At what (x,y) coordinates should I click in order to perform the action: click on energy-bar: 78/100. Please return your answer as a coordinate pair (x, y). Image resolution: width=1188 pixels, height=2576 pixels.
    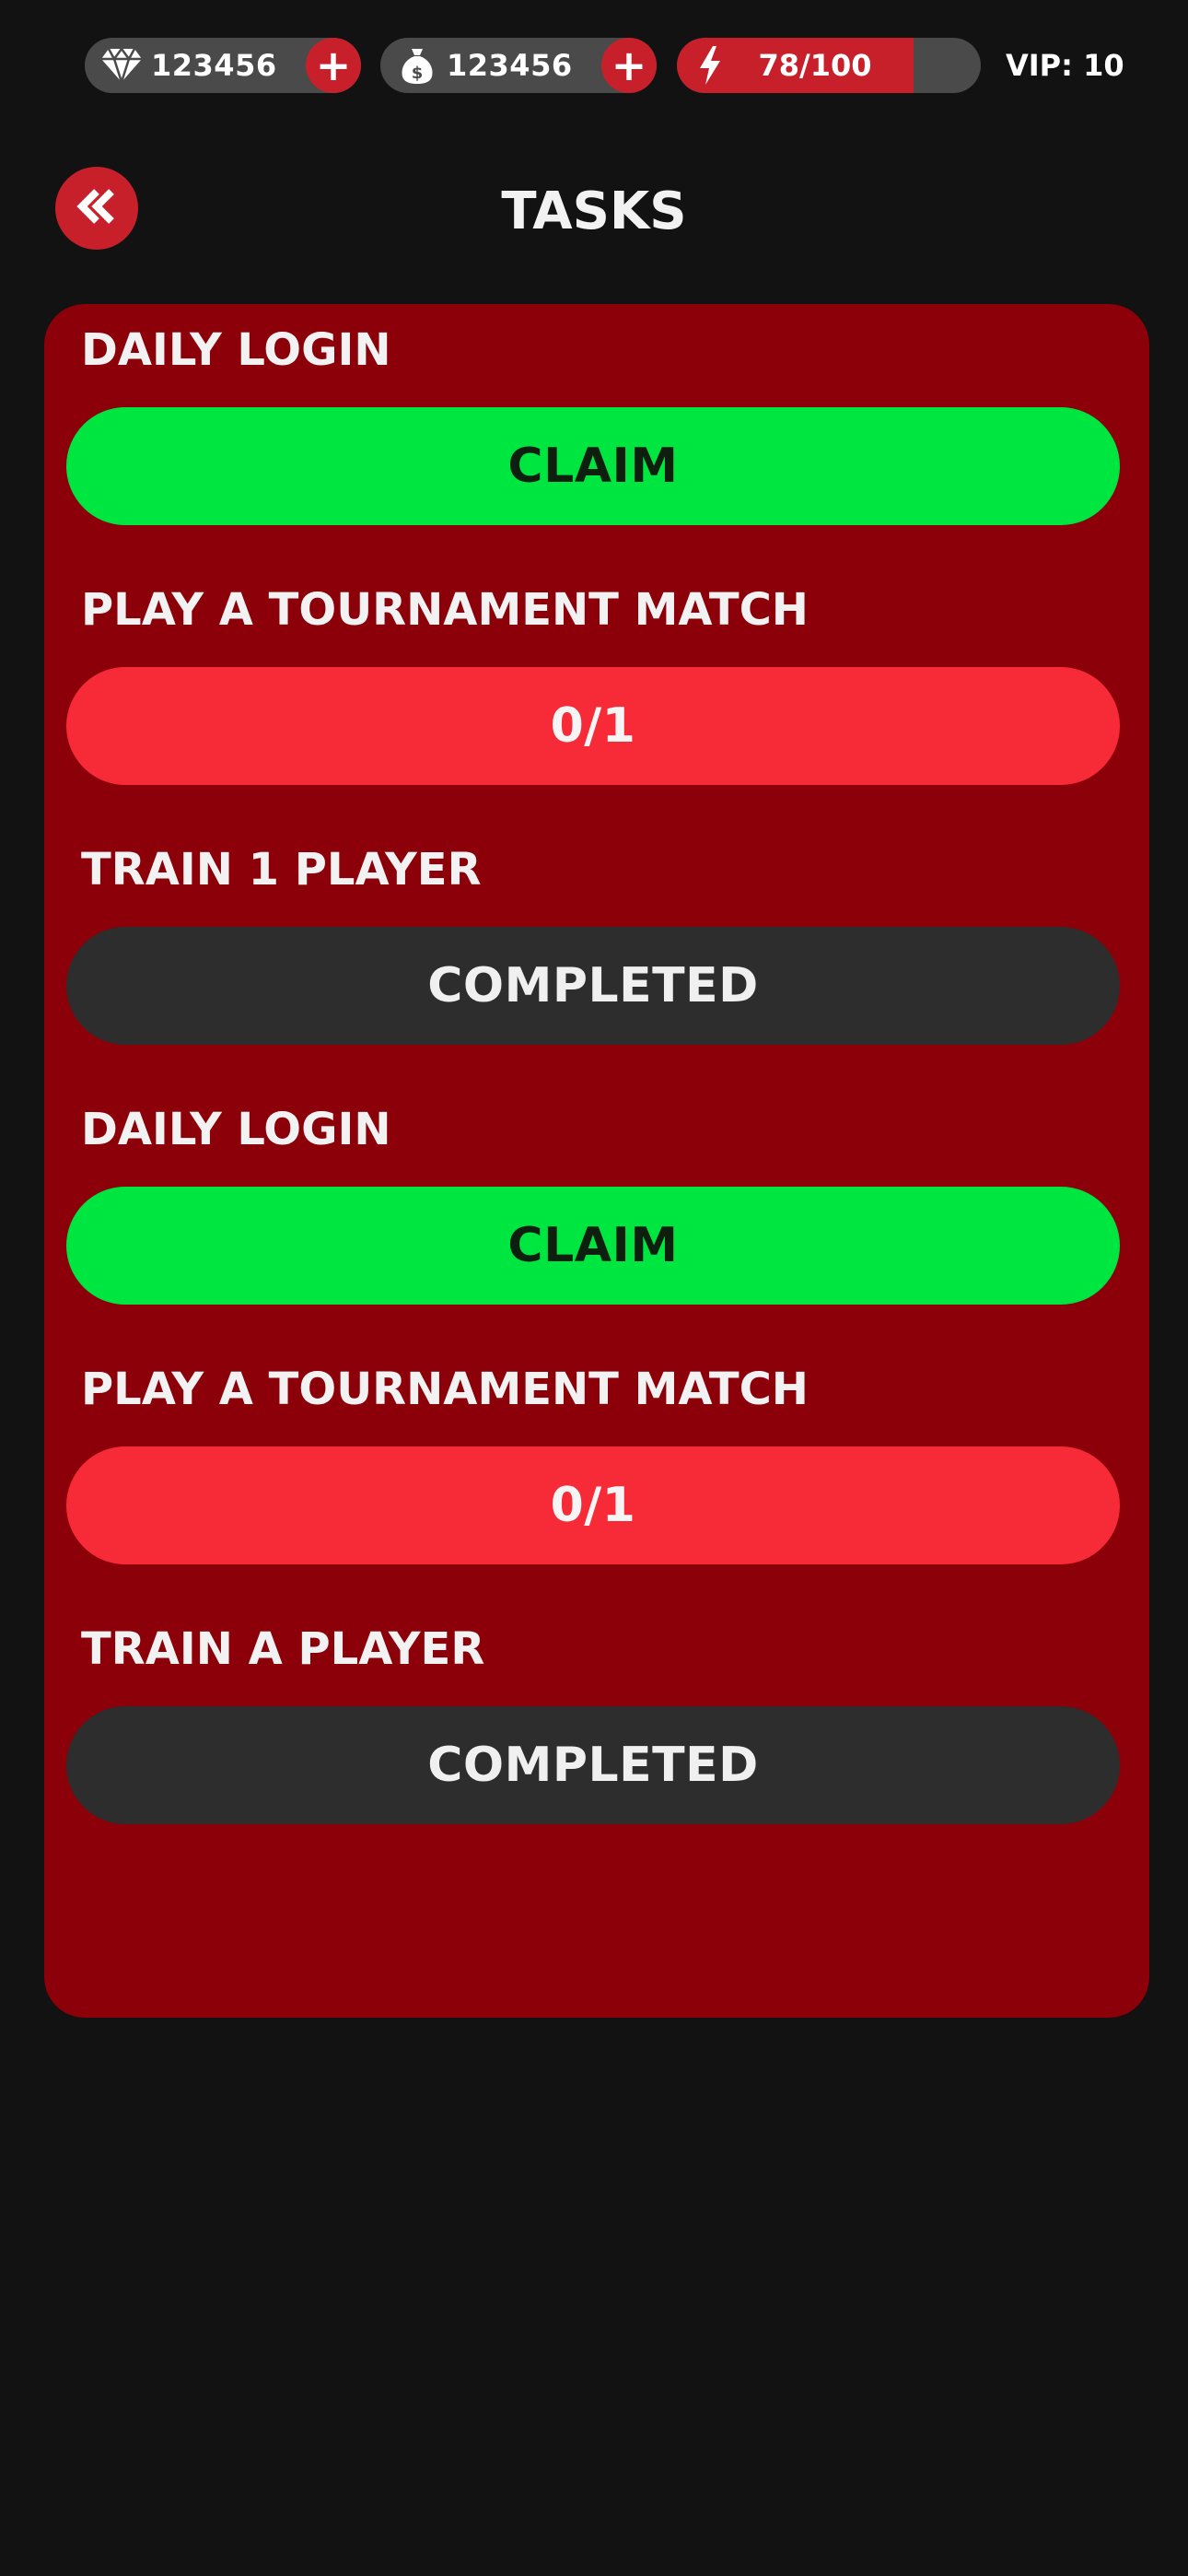
    Looking at the image, I should click on (829, 65).